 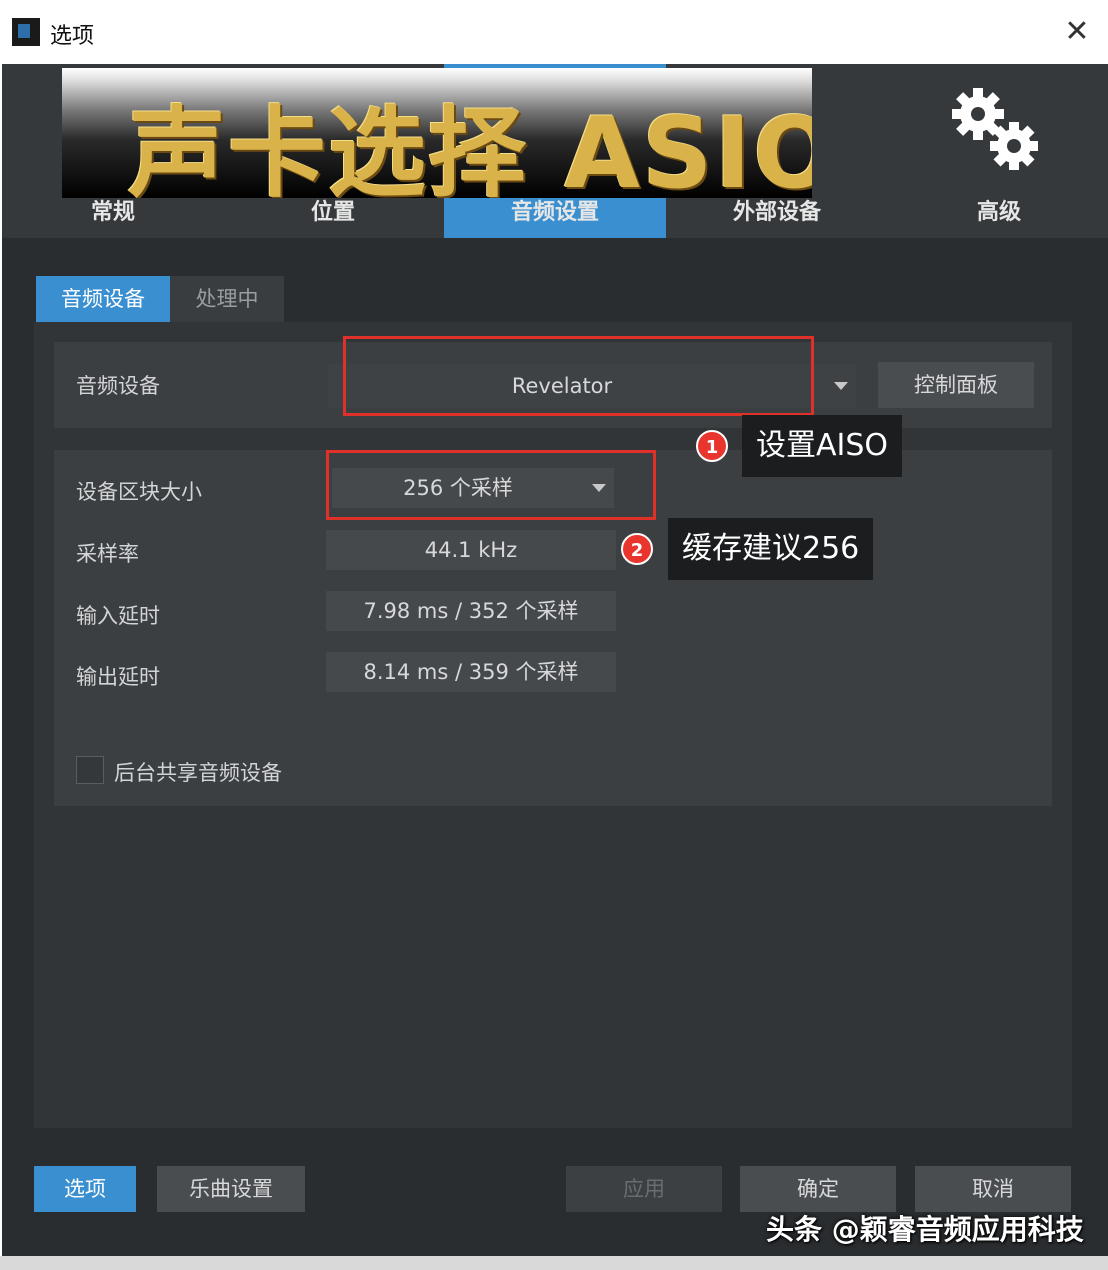 What do you see at coordinates (118, 677) in the screenshot?
I see `output-latency-label: 输出延时` at bounding box center [118, 677].